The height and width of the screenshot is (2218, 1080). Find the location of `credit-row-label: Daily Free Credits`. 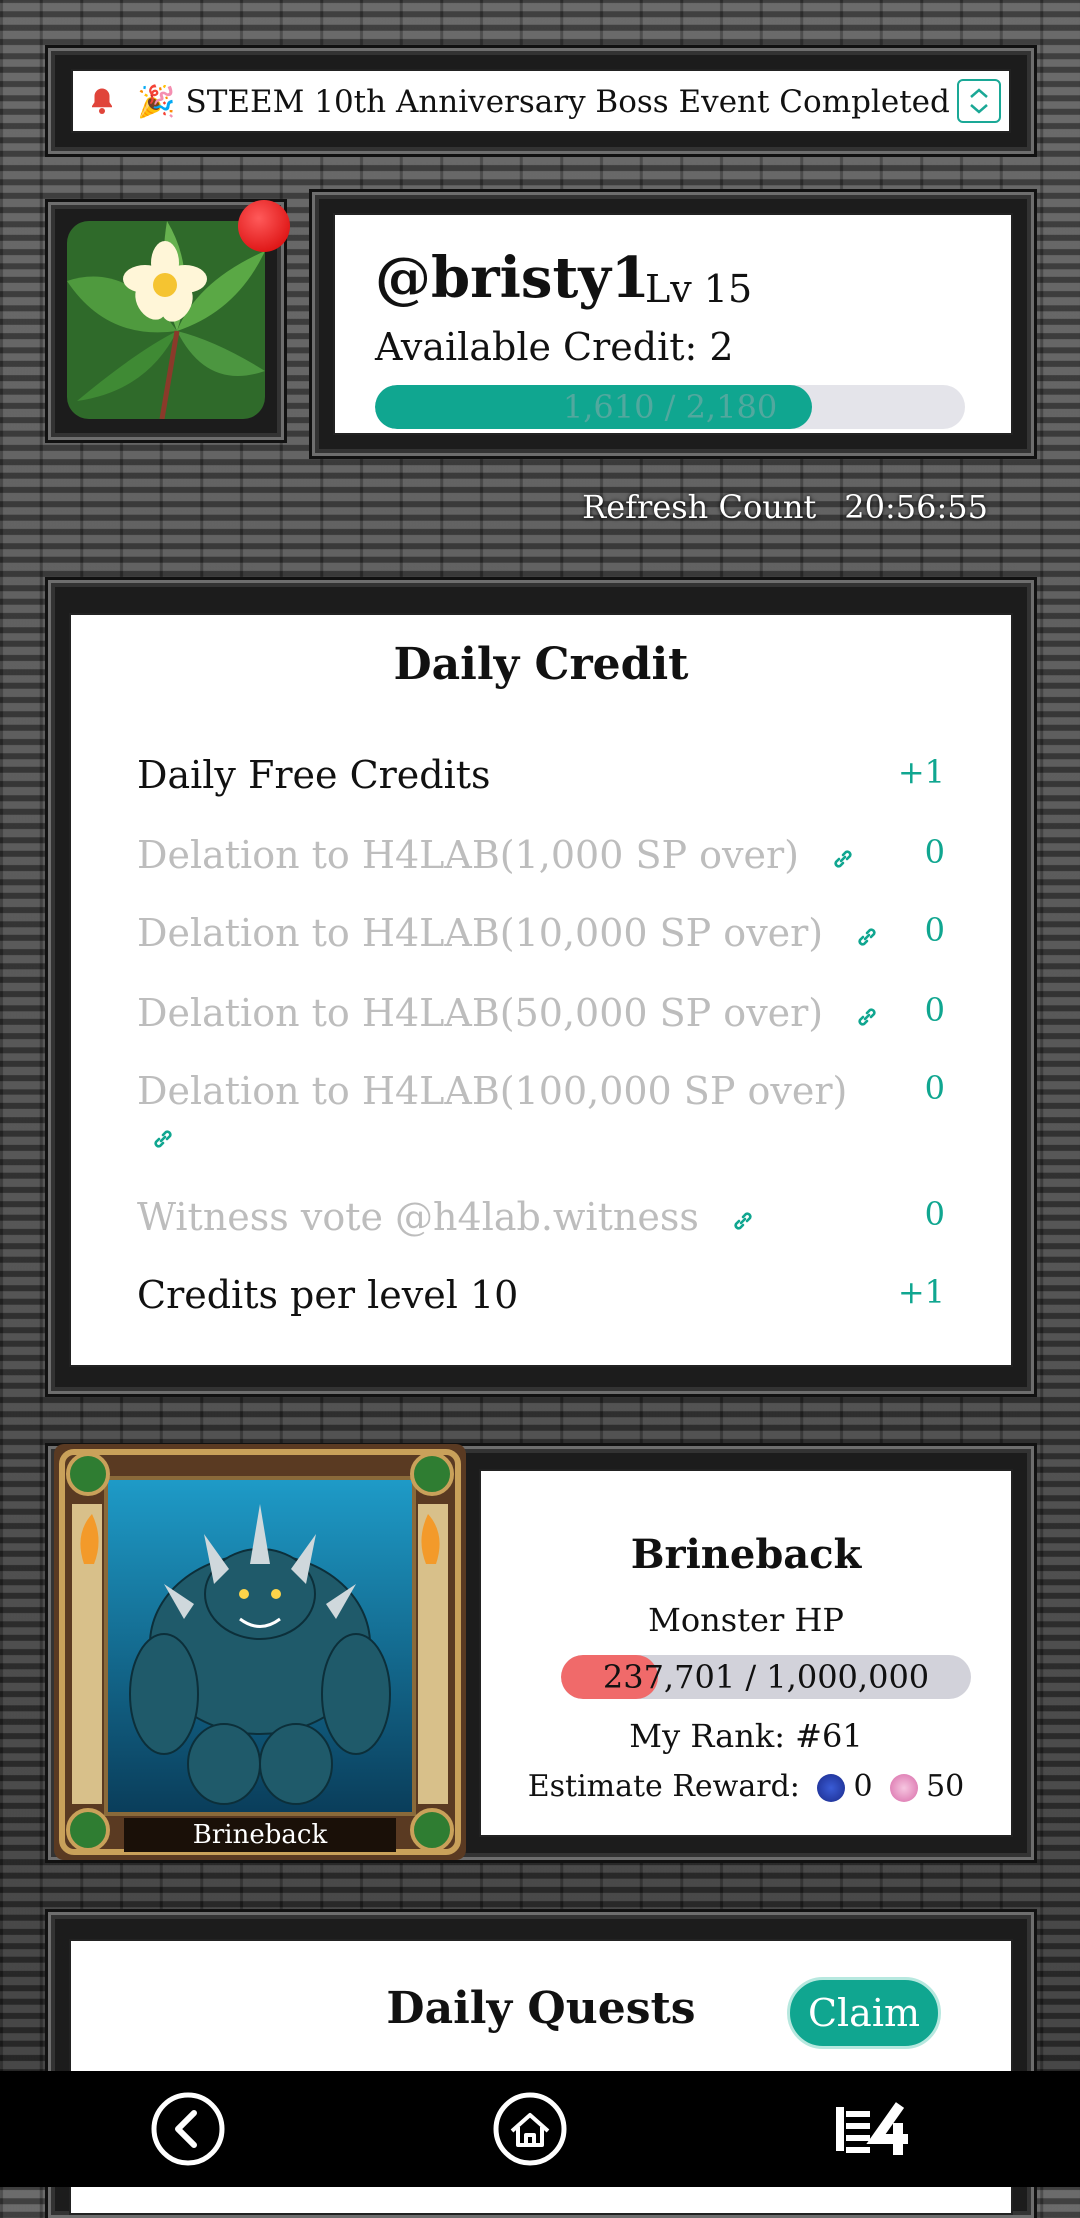

credit-row-label: Daily Free Credits is located at coordinates (314, 775).